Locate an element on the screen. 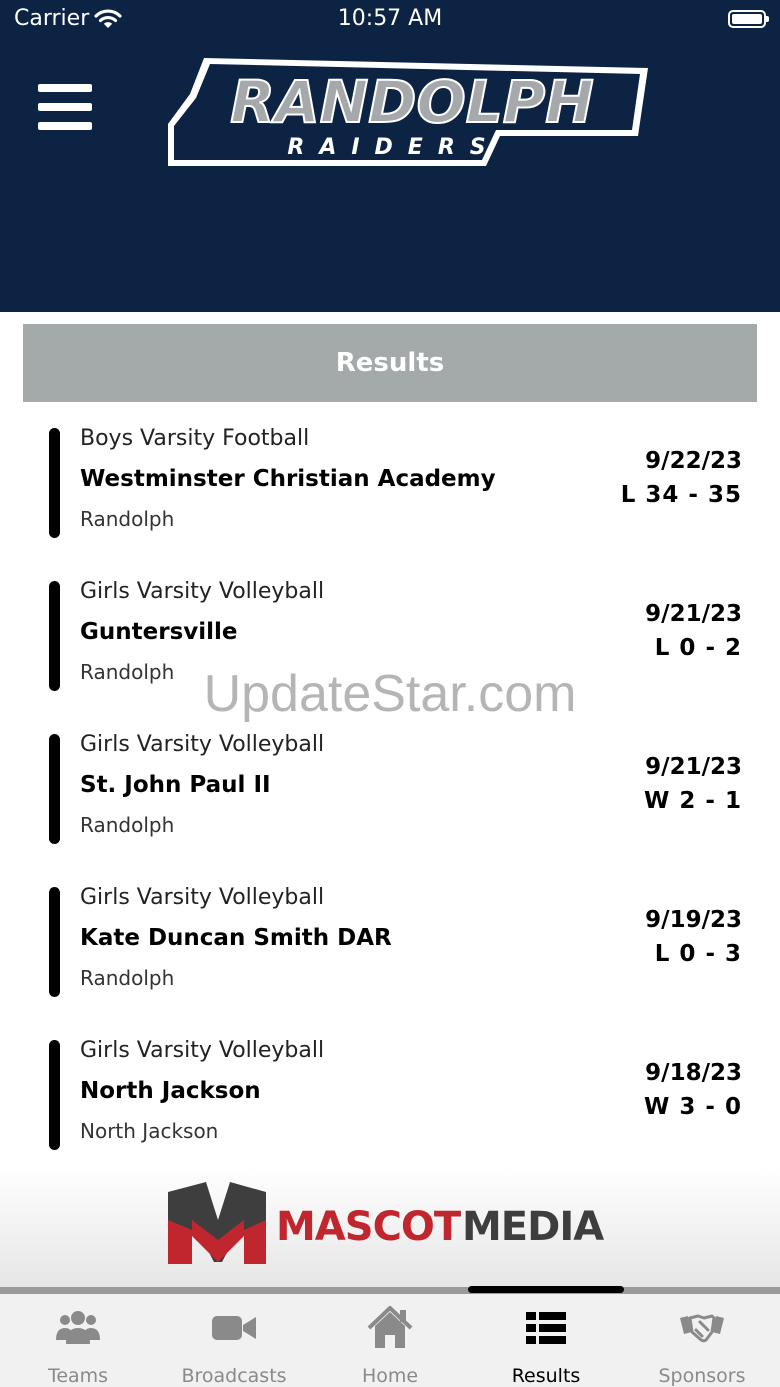 The height and width of the screenshot is (1387, 780). svg-text: RANDOLPH is located at coordinates (412, 102).